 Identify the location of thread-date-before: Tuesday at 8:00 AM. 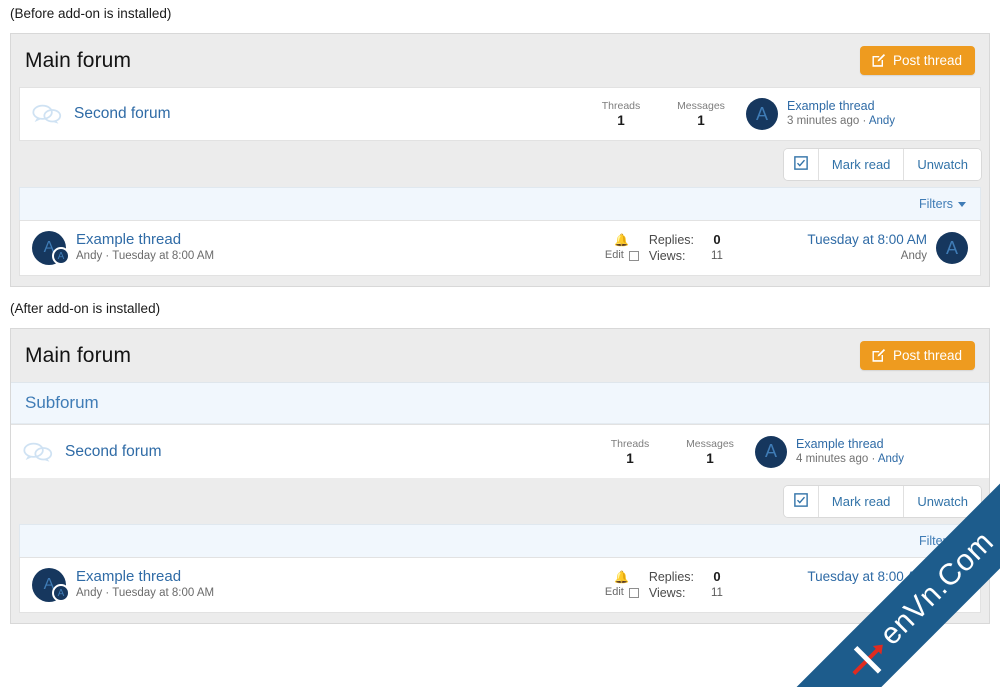
(163, 256).